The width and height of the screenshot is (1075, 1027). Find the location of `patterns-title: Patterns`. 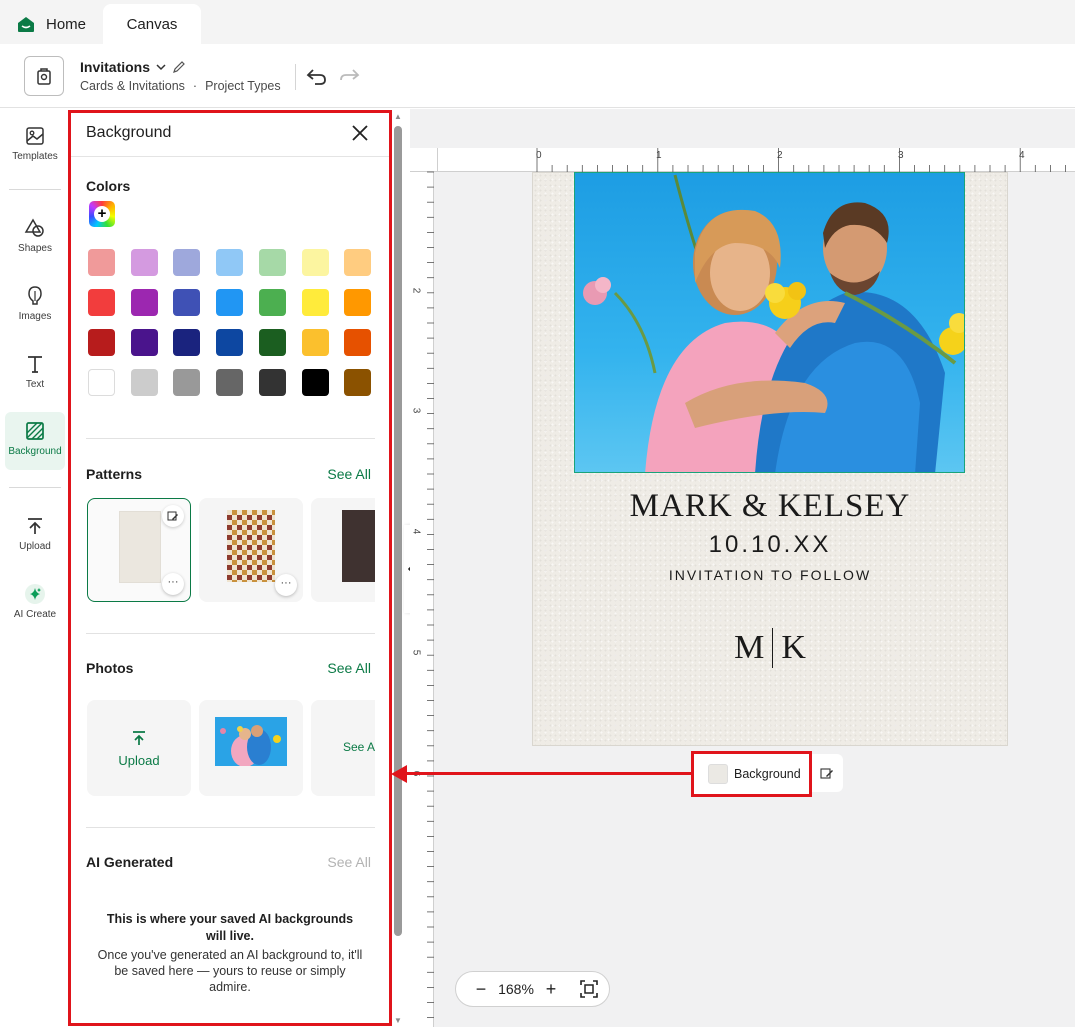

patterns-title: Patterns is located at coordinates (114, 474).